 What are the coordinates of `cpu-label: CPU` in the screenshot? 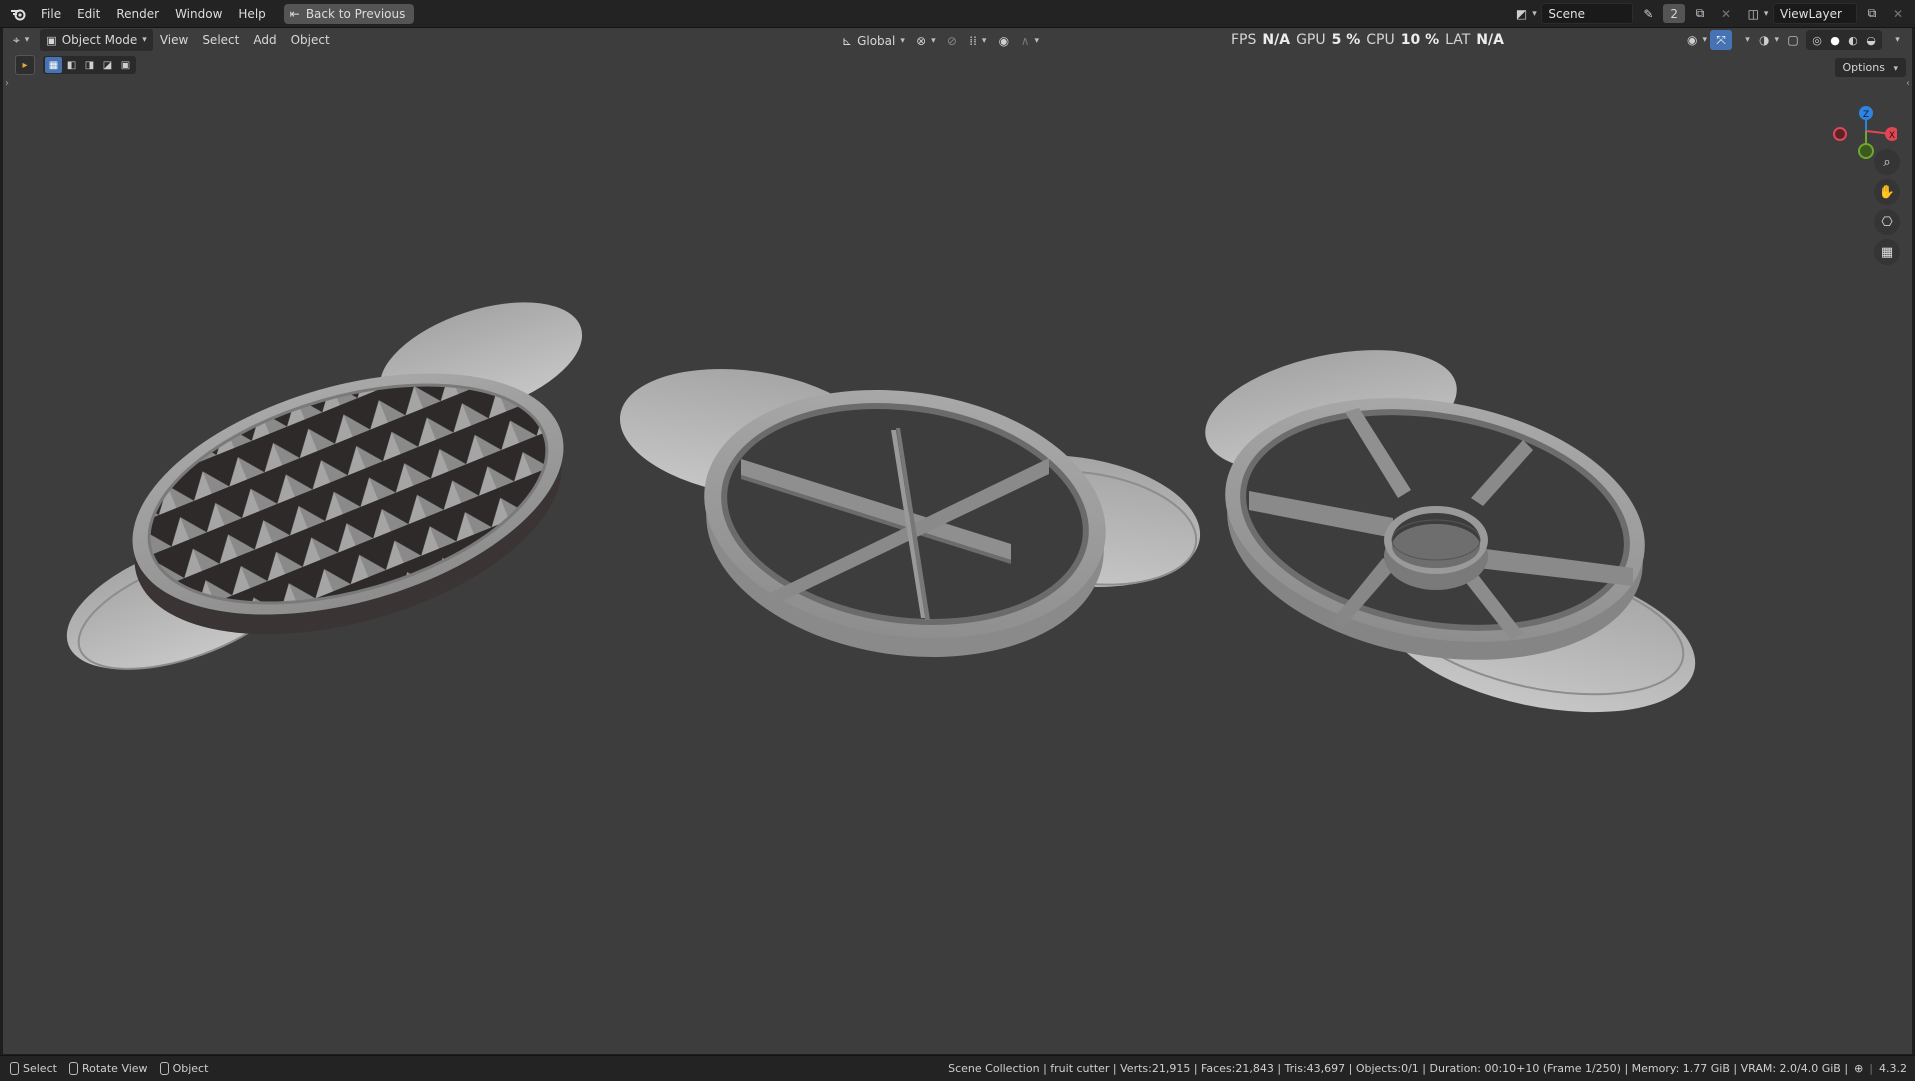 It's located at (1380, 40).